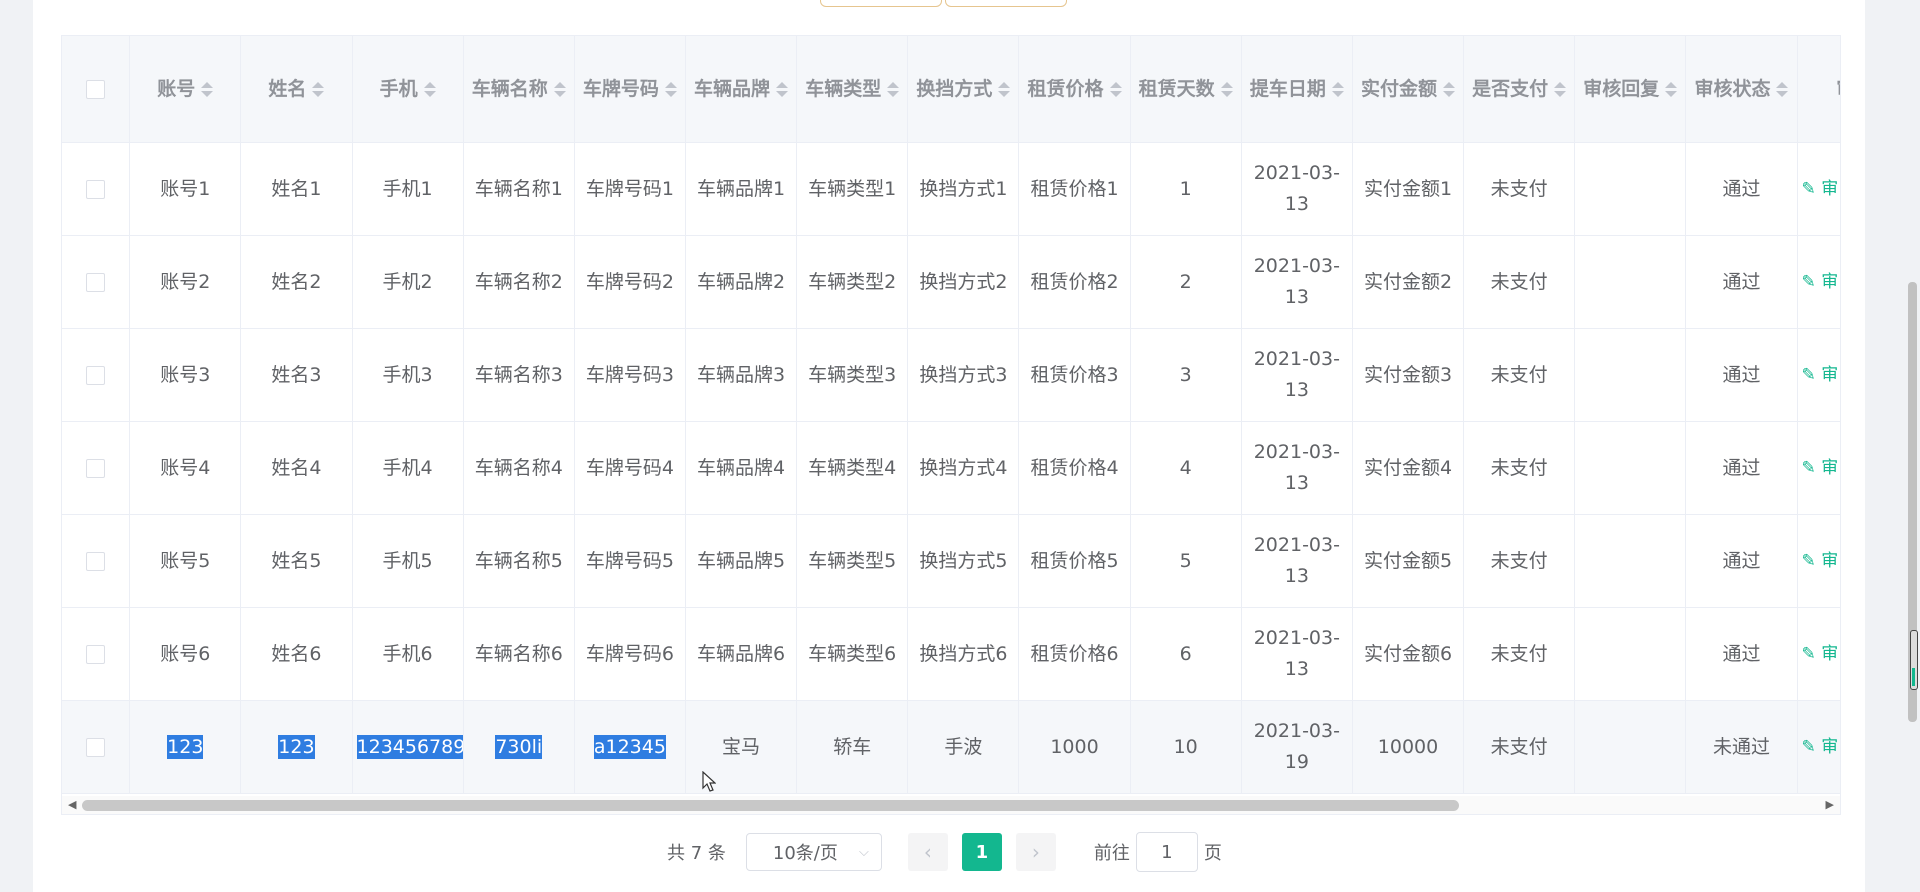 This screenshot has height=892, width=1920. What do you see at coordinates (1830, 804) in the screenshot?
I see `scroll-right-icon: ▶` at bounding box center [1830, 804].